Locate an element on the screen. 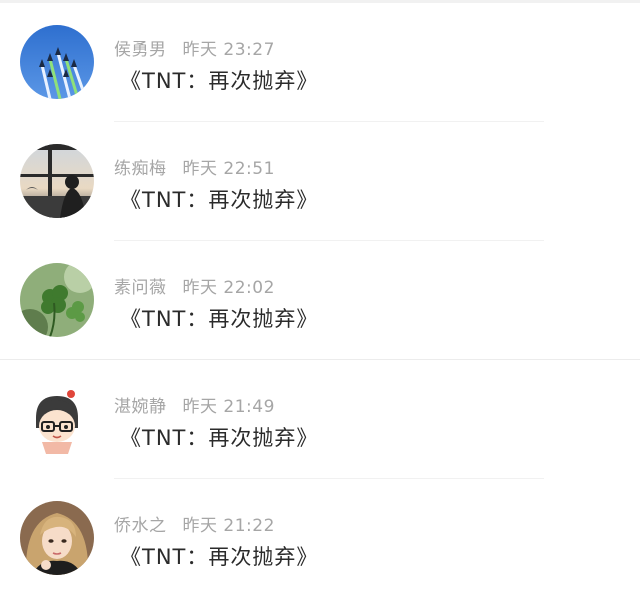 Image resolution: width=640 pixels, height=598 pixels. timestamp: 昨天 21:22 is located at coordinates (228, 526).